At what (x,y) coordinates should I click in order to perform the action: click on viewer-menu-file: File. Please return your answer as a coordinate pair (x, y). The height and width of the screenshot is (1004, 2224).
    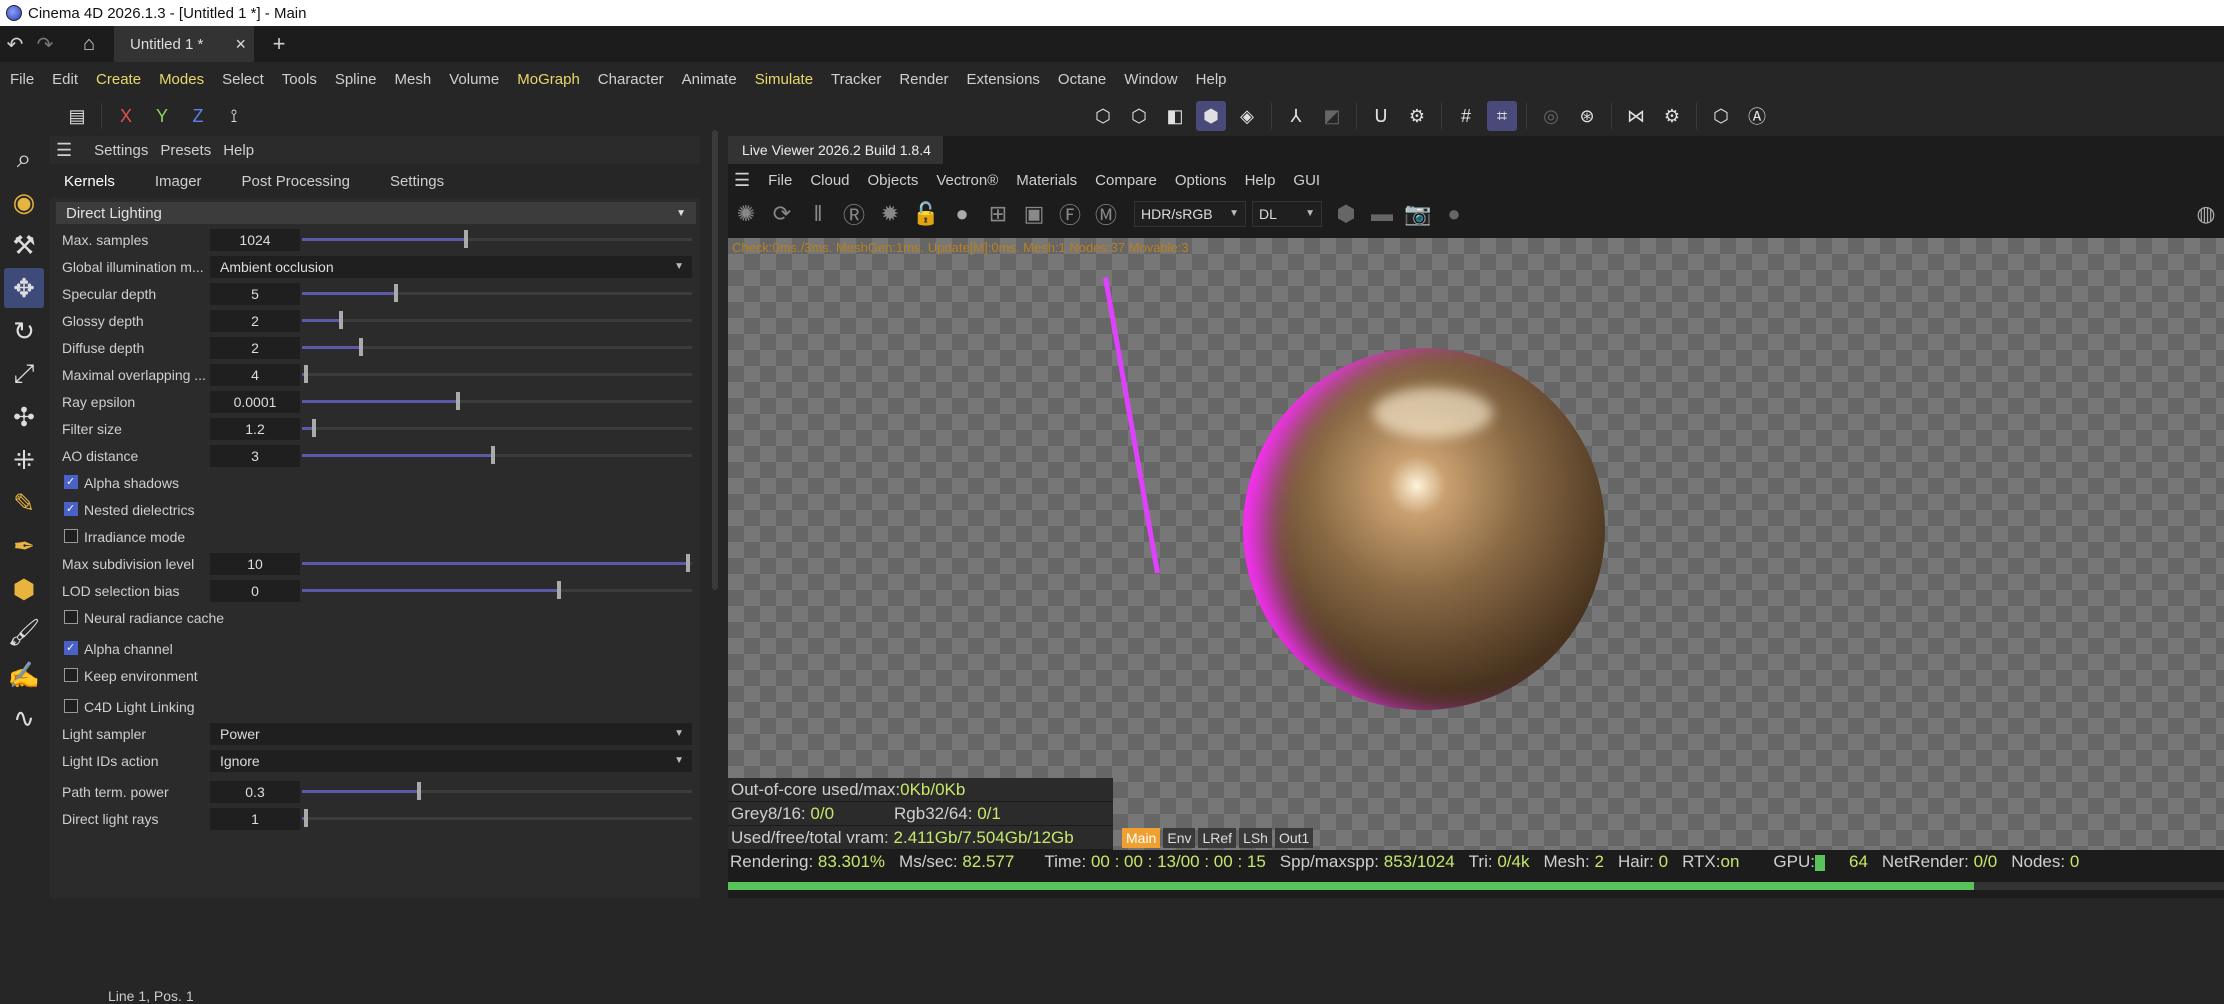
    Looking at the image, I should click on (780, 180).